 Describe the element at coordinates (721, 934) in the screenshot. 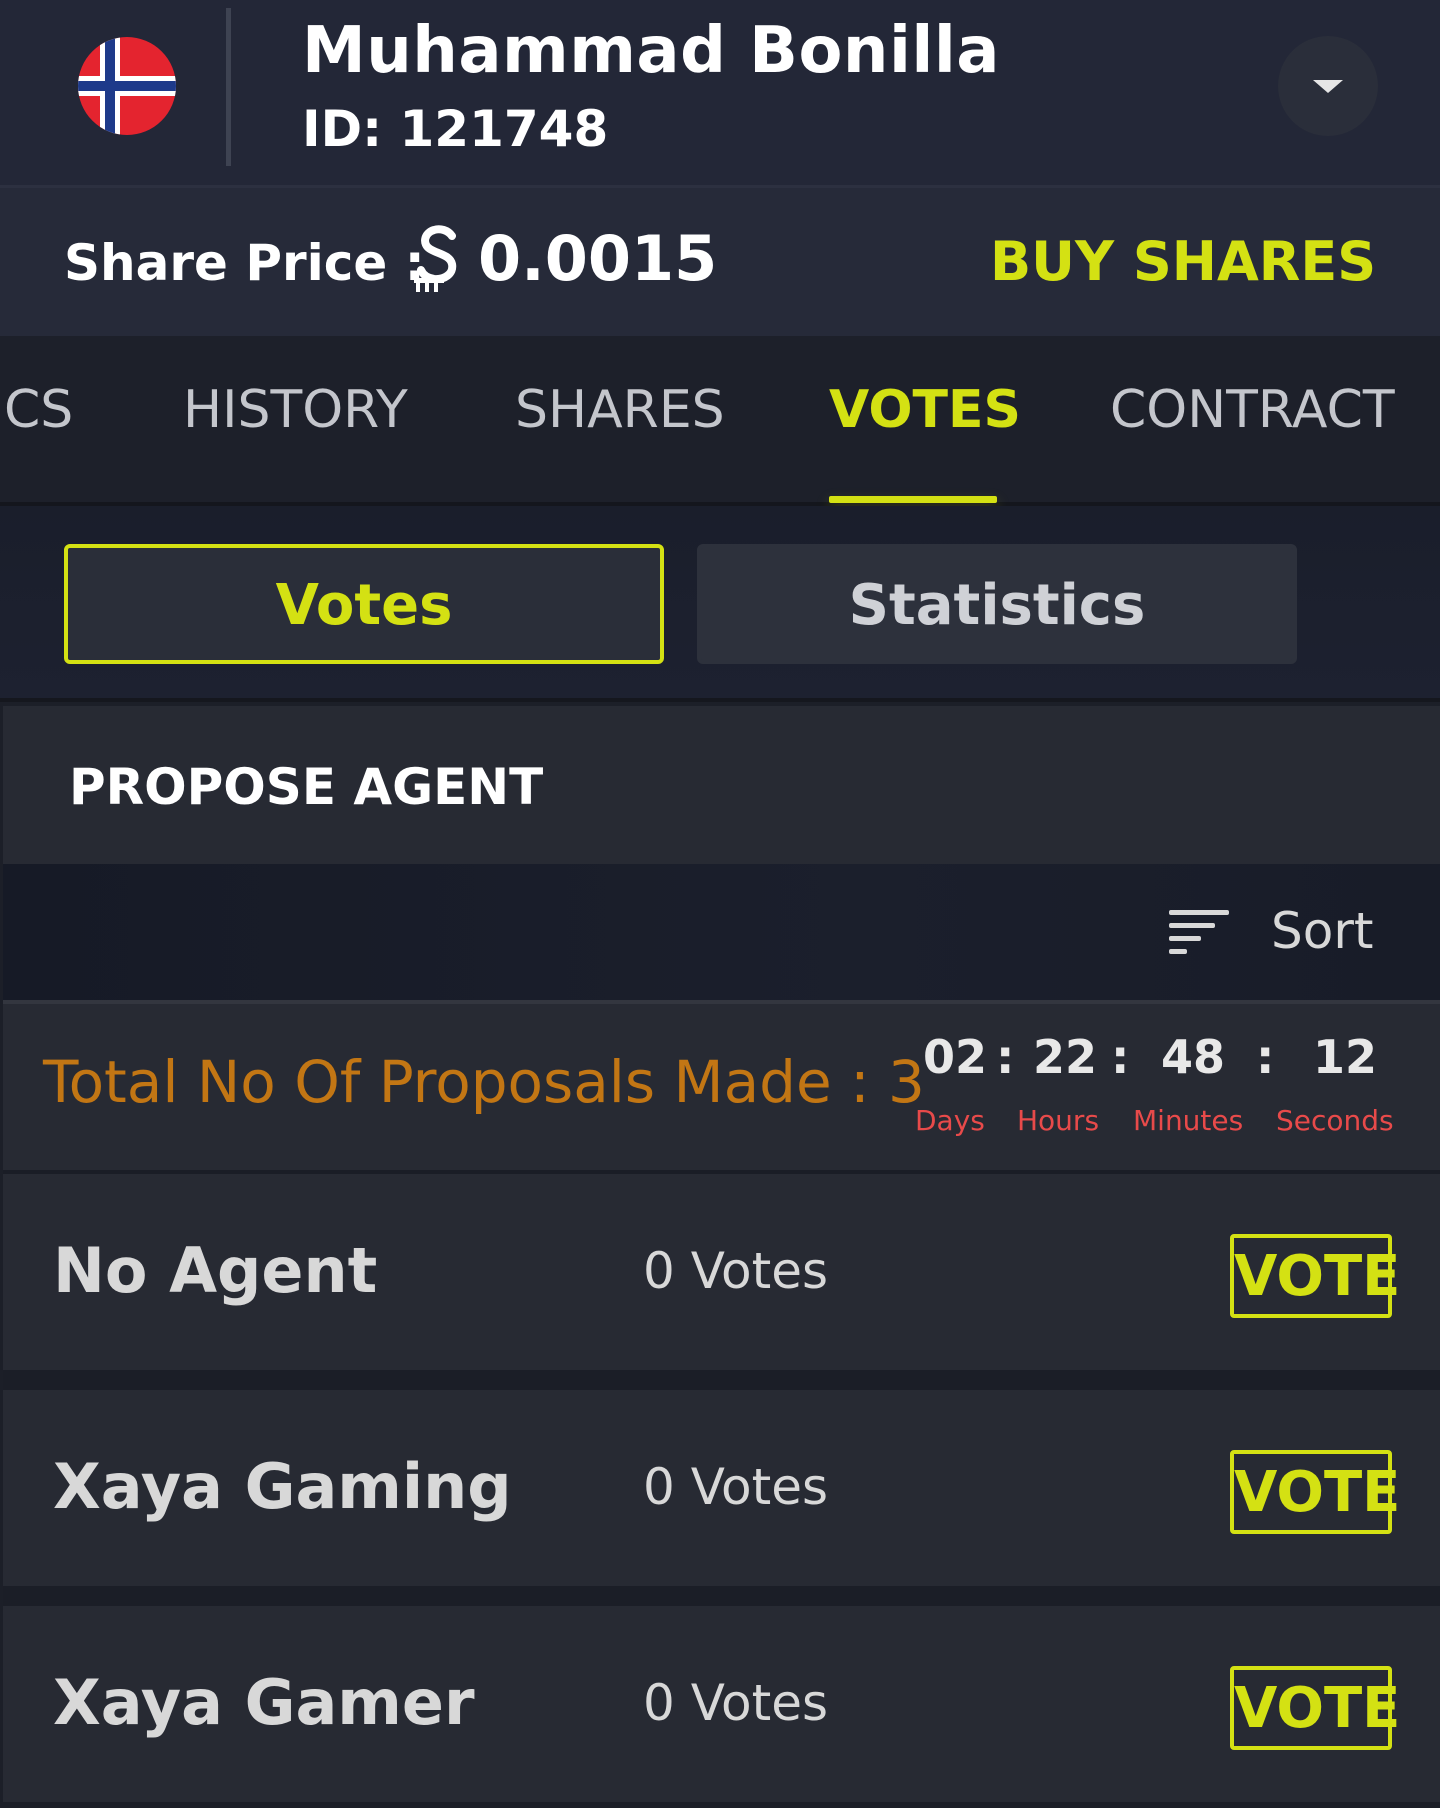

I see `sort-bar: Sort` at that location.